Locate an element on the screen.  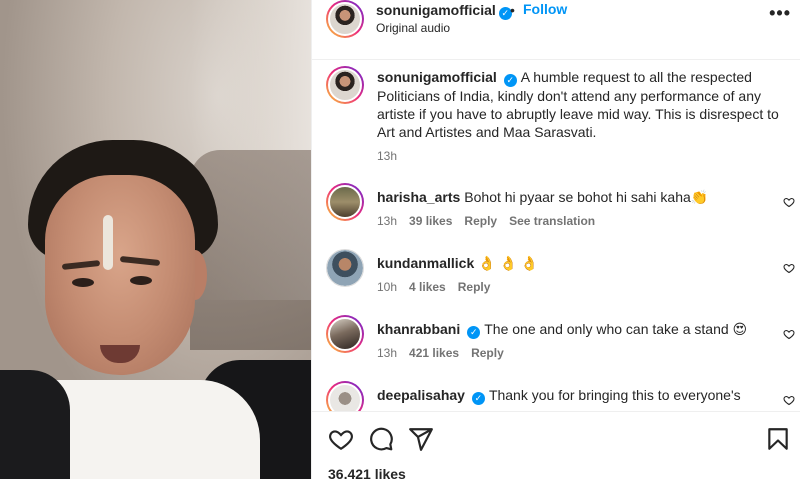
post-likes-count: 36,421 likes is located at coordinates (367, 472).